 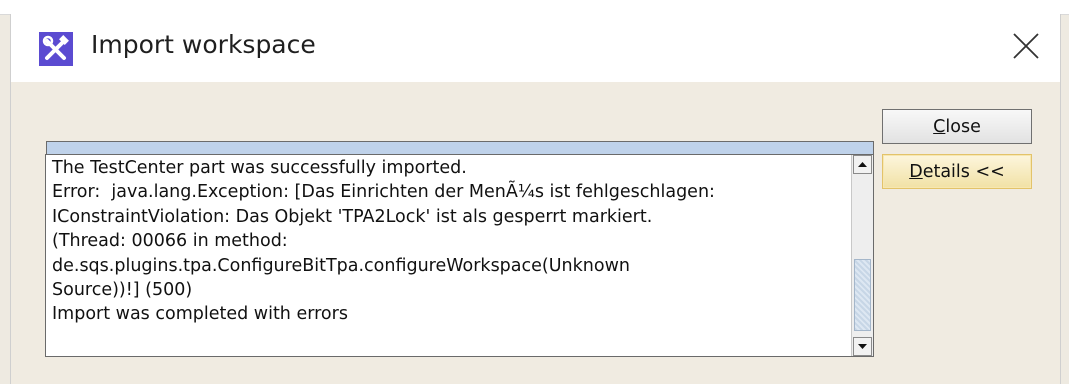 What do you see at coordinates (862, 164) in the screenshot?
I see `arrow-up-icon` at bounding box center [862, 164].